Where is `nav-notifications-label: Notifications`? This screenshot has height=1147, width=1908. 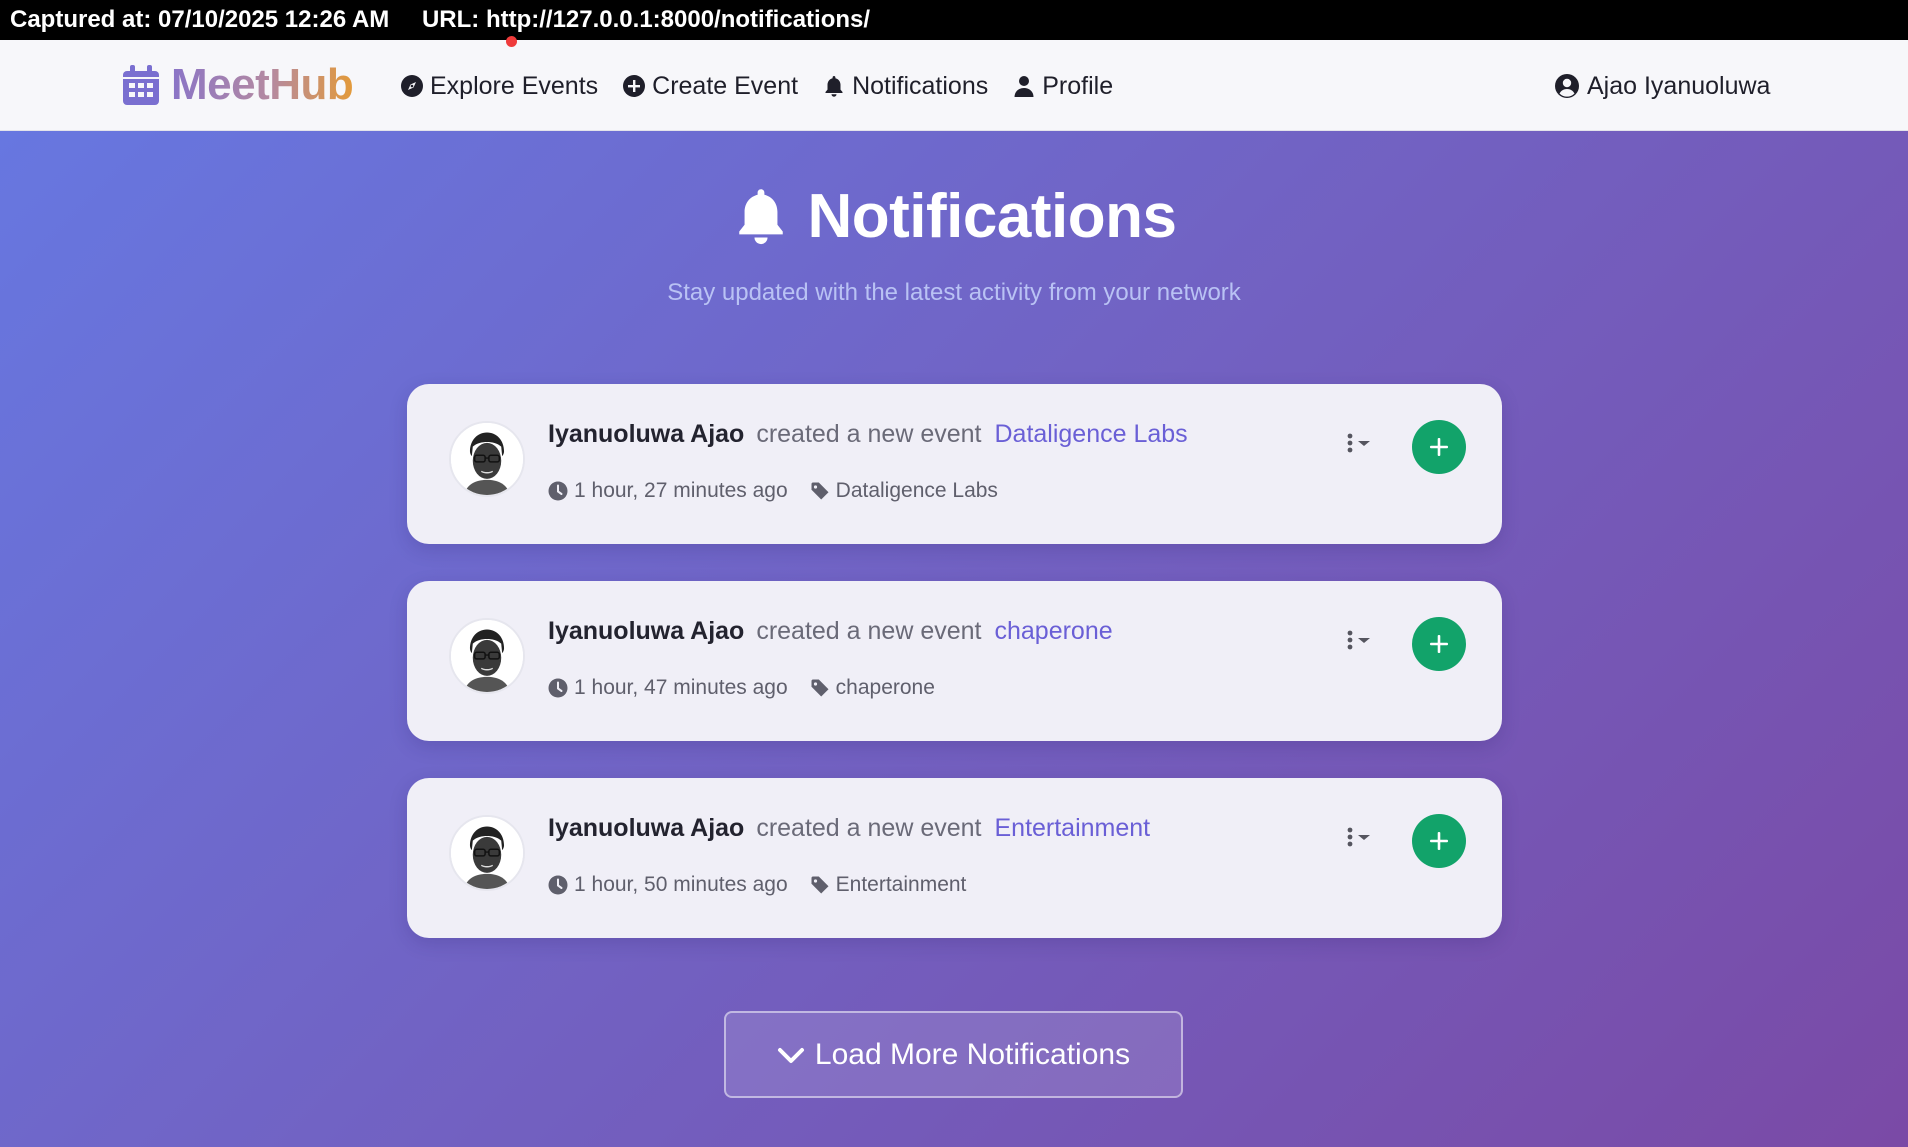
nav-notifications-label: Notifications is located at coordinates (920, 85).